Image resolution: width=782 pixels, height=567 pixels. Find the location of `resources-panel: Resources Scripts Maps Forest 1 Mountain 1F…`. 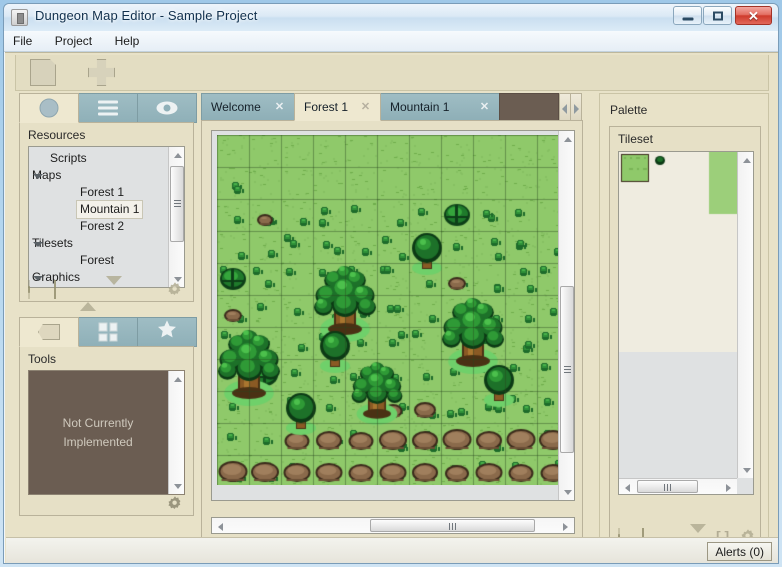

resources-panel: Resources Scripts Maps Forest 1 Mountain 1F… is located at coordinates (106, 216).